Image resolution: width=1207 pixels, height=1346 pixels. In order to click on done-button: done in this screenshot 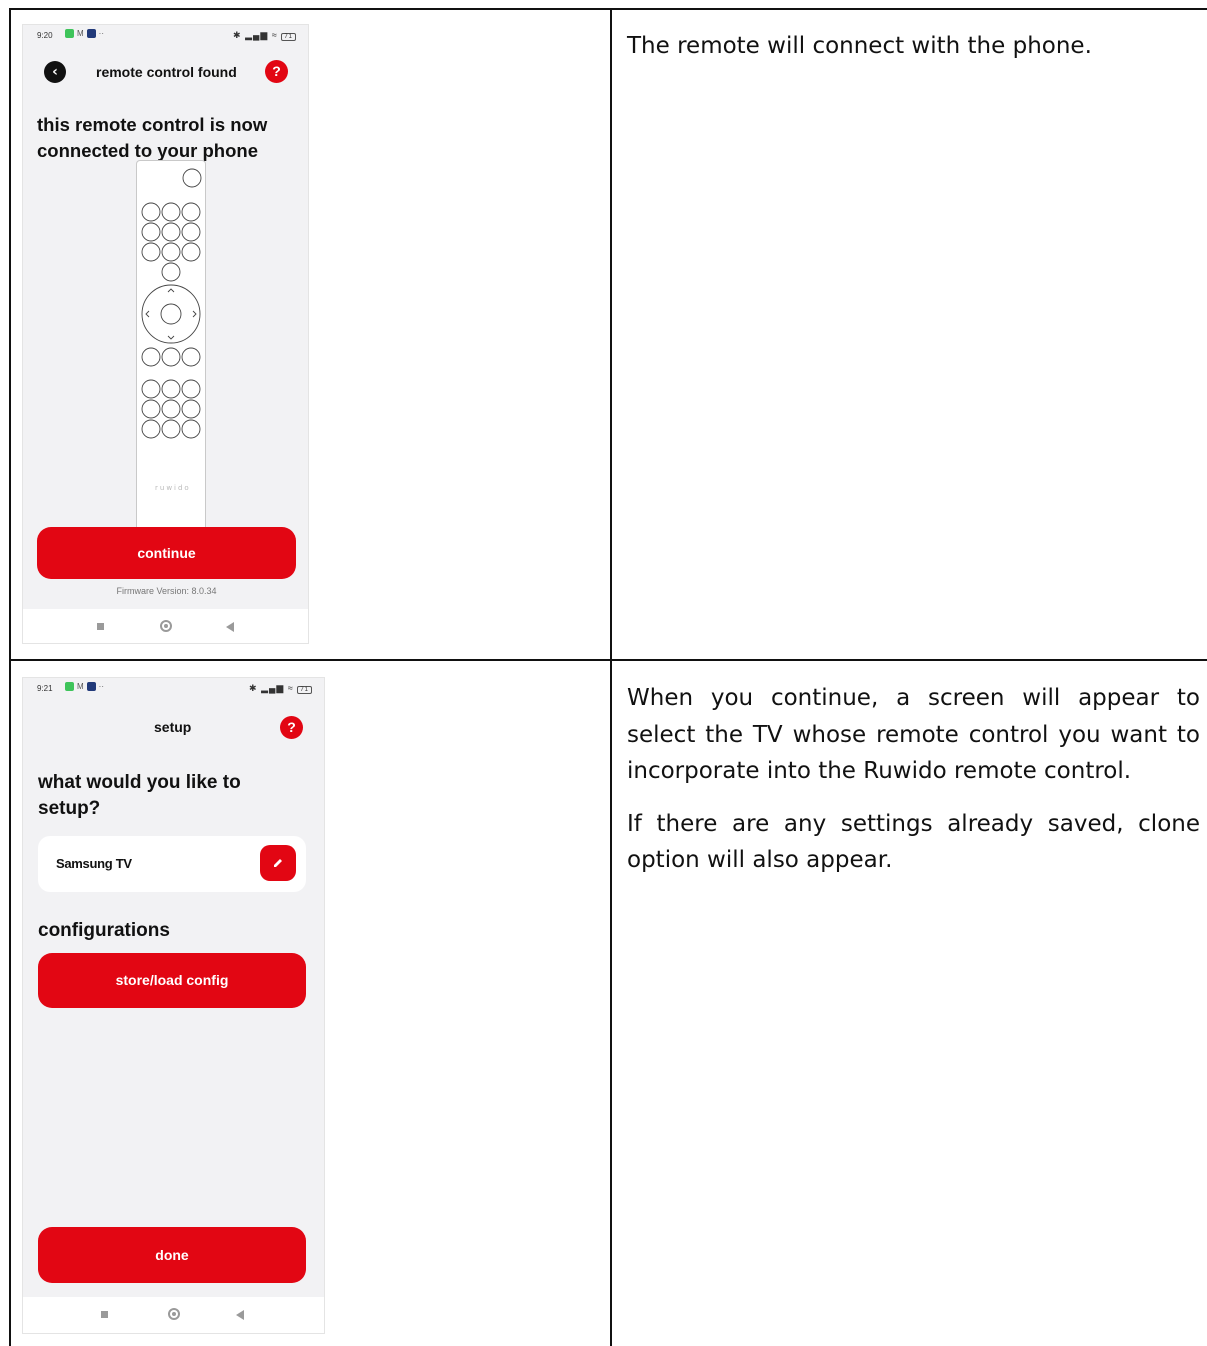, I will do `click(172, 1255)`.